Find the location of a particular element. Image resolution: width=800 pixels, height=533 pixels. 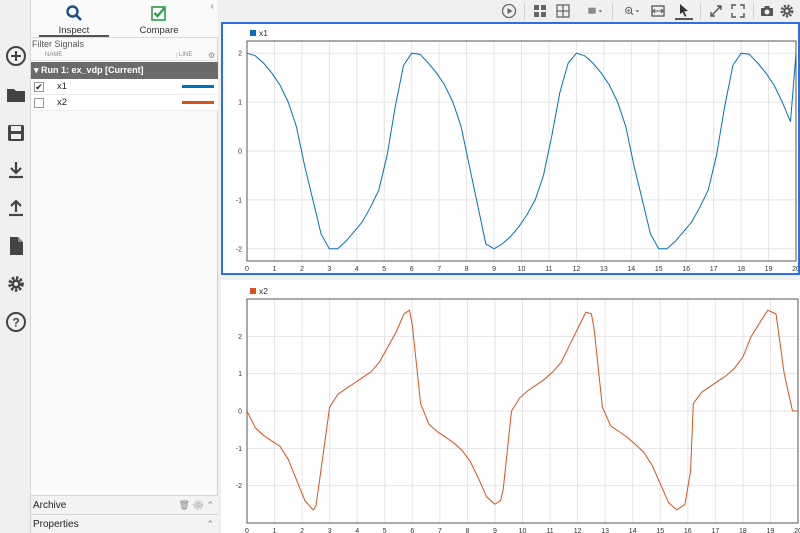

trash-icon: 🗑 is located at coordinates (184, 505).